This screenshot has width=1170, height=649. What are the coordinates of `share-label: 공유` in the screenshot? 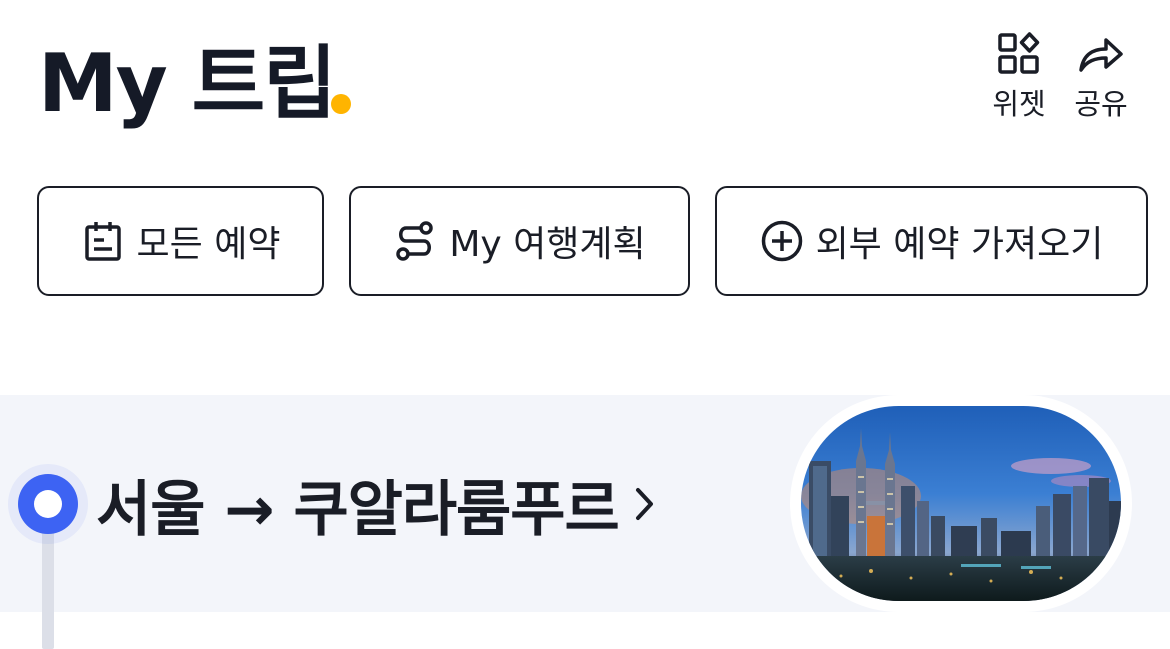 It's located at (1101, 104).